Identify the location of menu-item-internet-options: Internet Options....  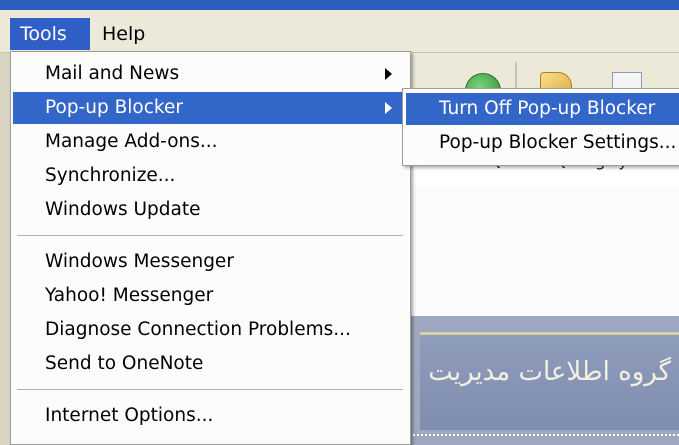
(210, 416).